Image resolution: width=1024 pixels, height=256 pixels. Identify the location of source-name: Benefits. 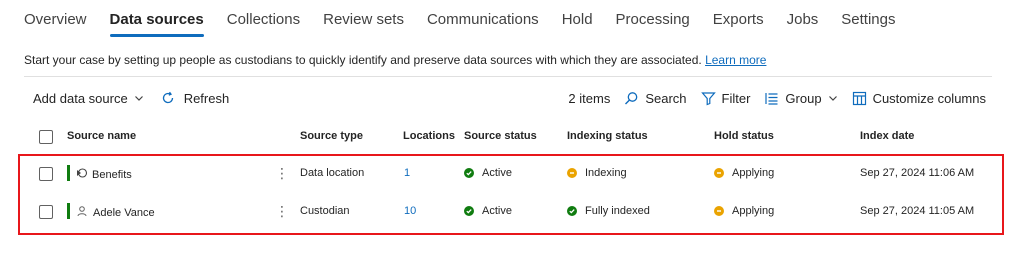
(112, 174).